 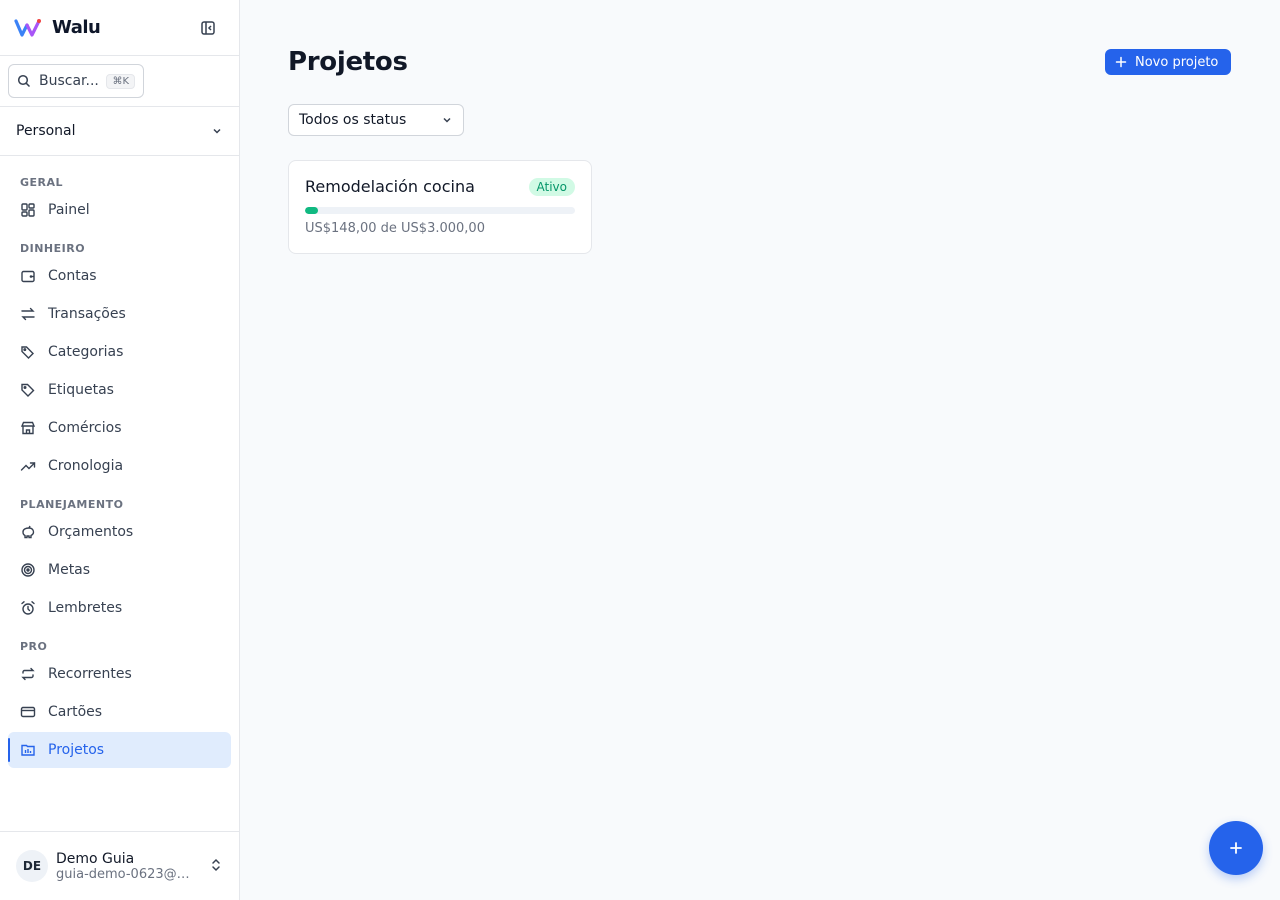 I want to click on user-email: guia-demo-0623@example.com, so click(x=126, y=874).